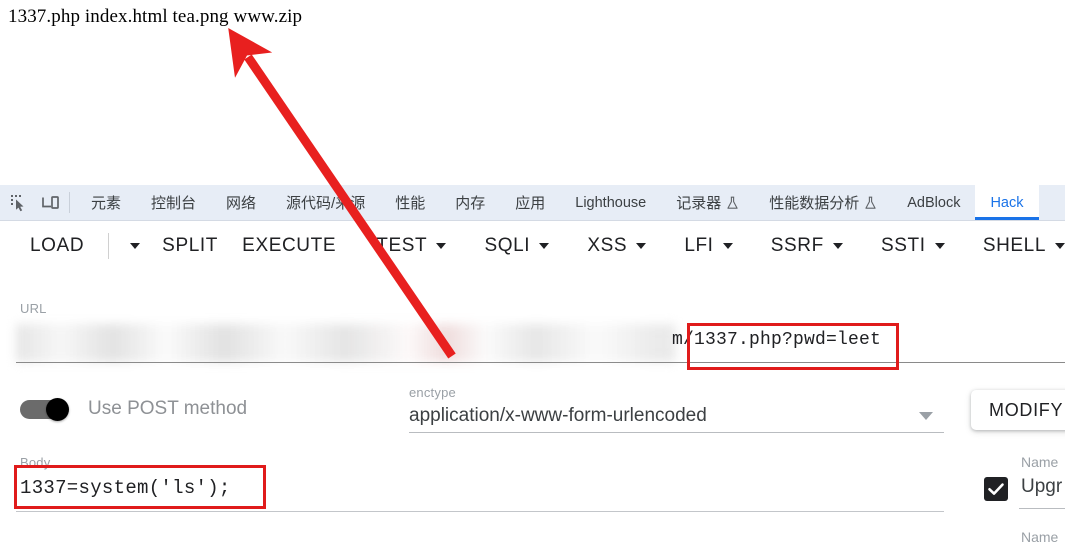 The image size is (1065, 545). I want to click on use-post-method-label: Use POST method, so click(168, 408).